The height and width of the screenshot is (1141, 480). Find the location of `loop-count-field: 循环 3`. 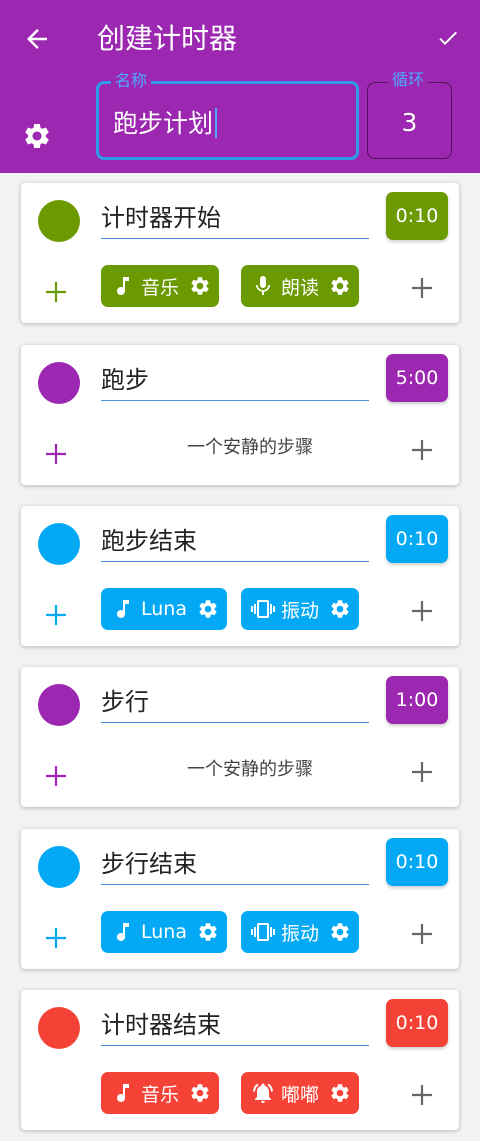

loop-count-field: 循环 3 is located at coordinates (409, 114).